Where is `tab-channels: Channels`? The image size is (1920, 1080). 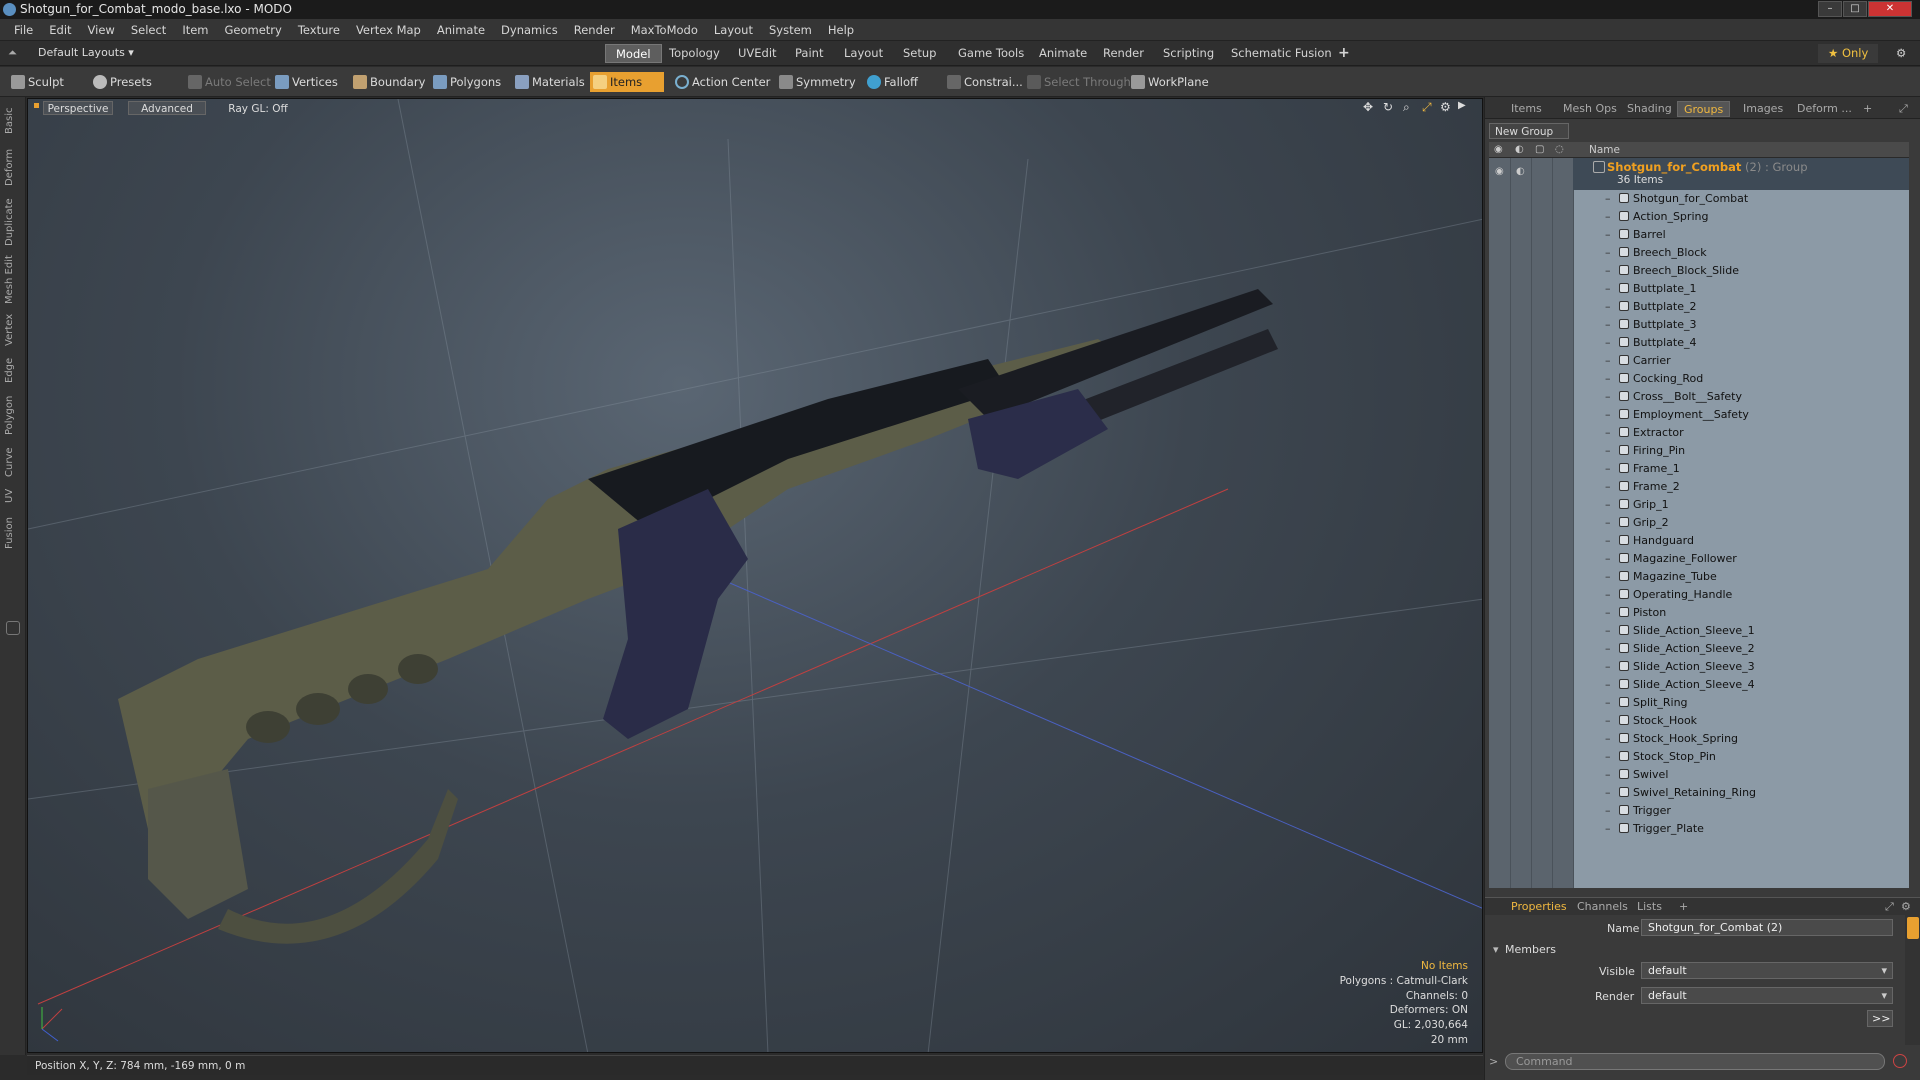 tab-channels: Channels is located at coordinates (1602, 907).